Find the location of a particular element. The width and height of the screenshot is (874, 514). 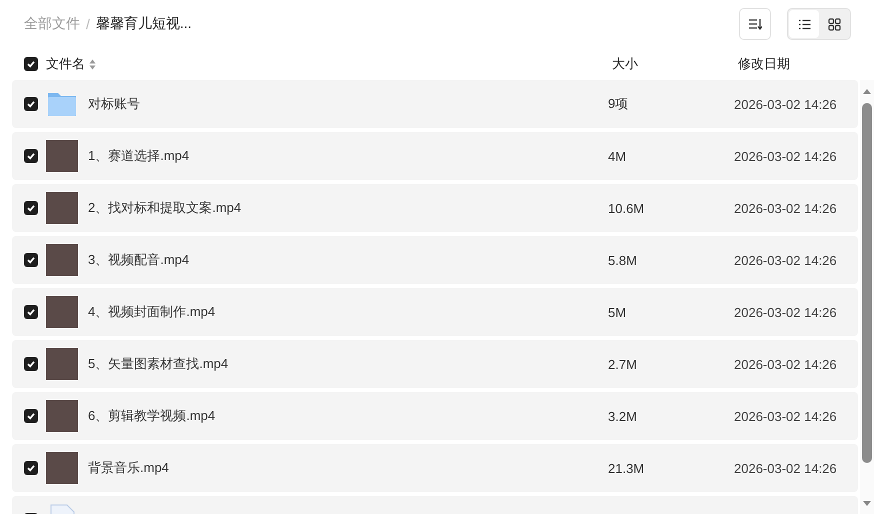

file-row: 6、剪辑教学视频.mp4 3.2M 2026-03-02 14:26 is located at coordinates (435, 416).